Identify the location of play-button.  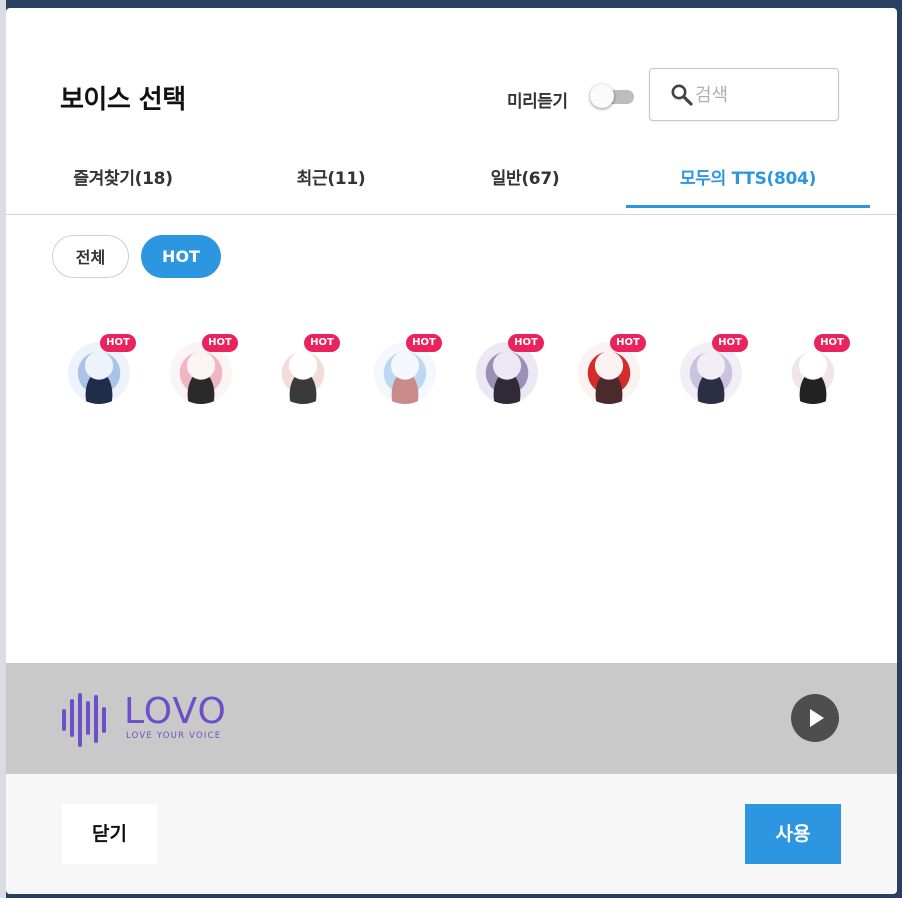
(815, 718).